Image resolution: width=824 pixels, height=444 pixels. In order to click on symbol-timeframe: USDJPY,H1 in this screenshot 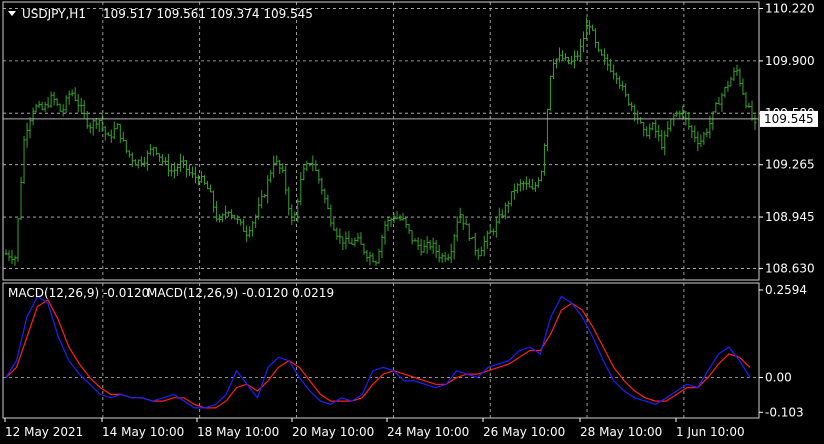, I will do `click(54, 14)`.